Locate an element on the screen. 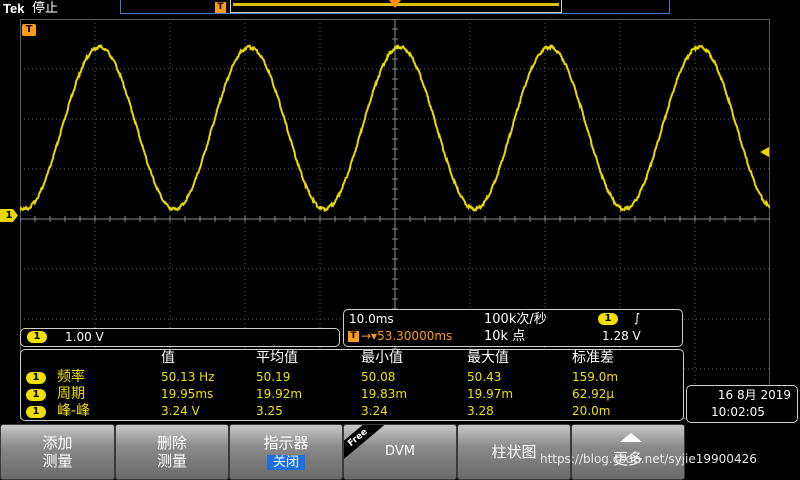  top-status-bar: Tek 停止 T is located at coordinates (400, 8).